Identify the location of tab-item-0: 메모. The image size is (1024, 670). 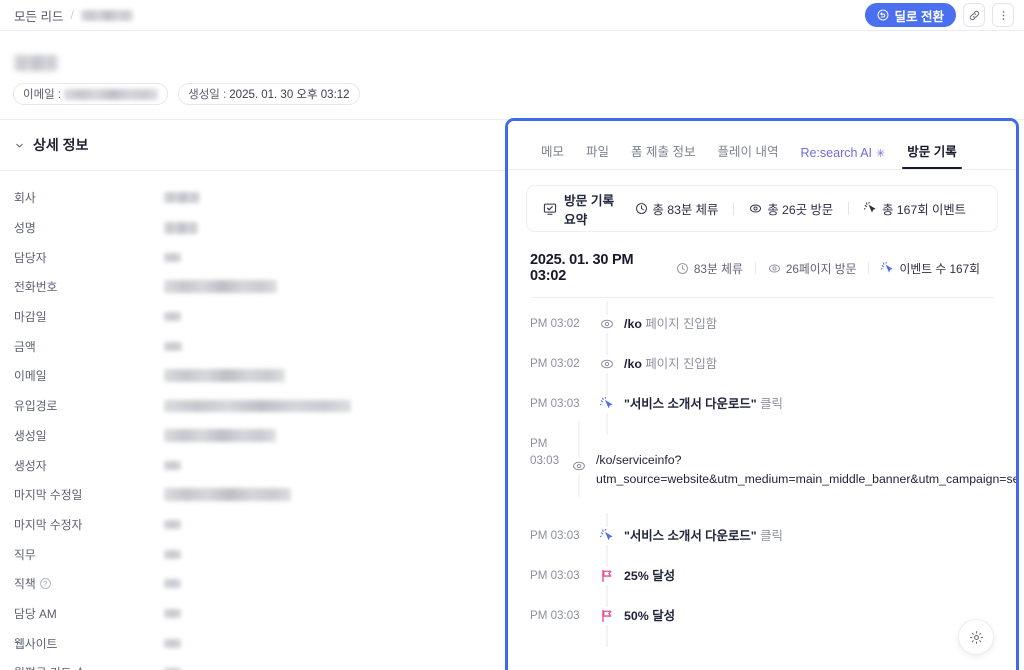
(552, 155).